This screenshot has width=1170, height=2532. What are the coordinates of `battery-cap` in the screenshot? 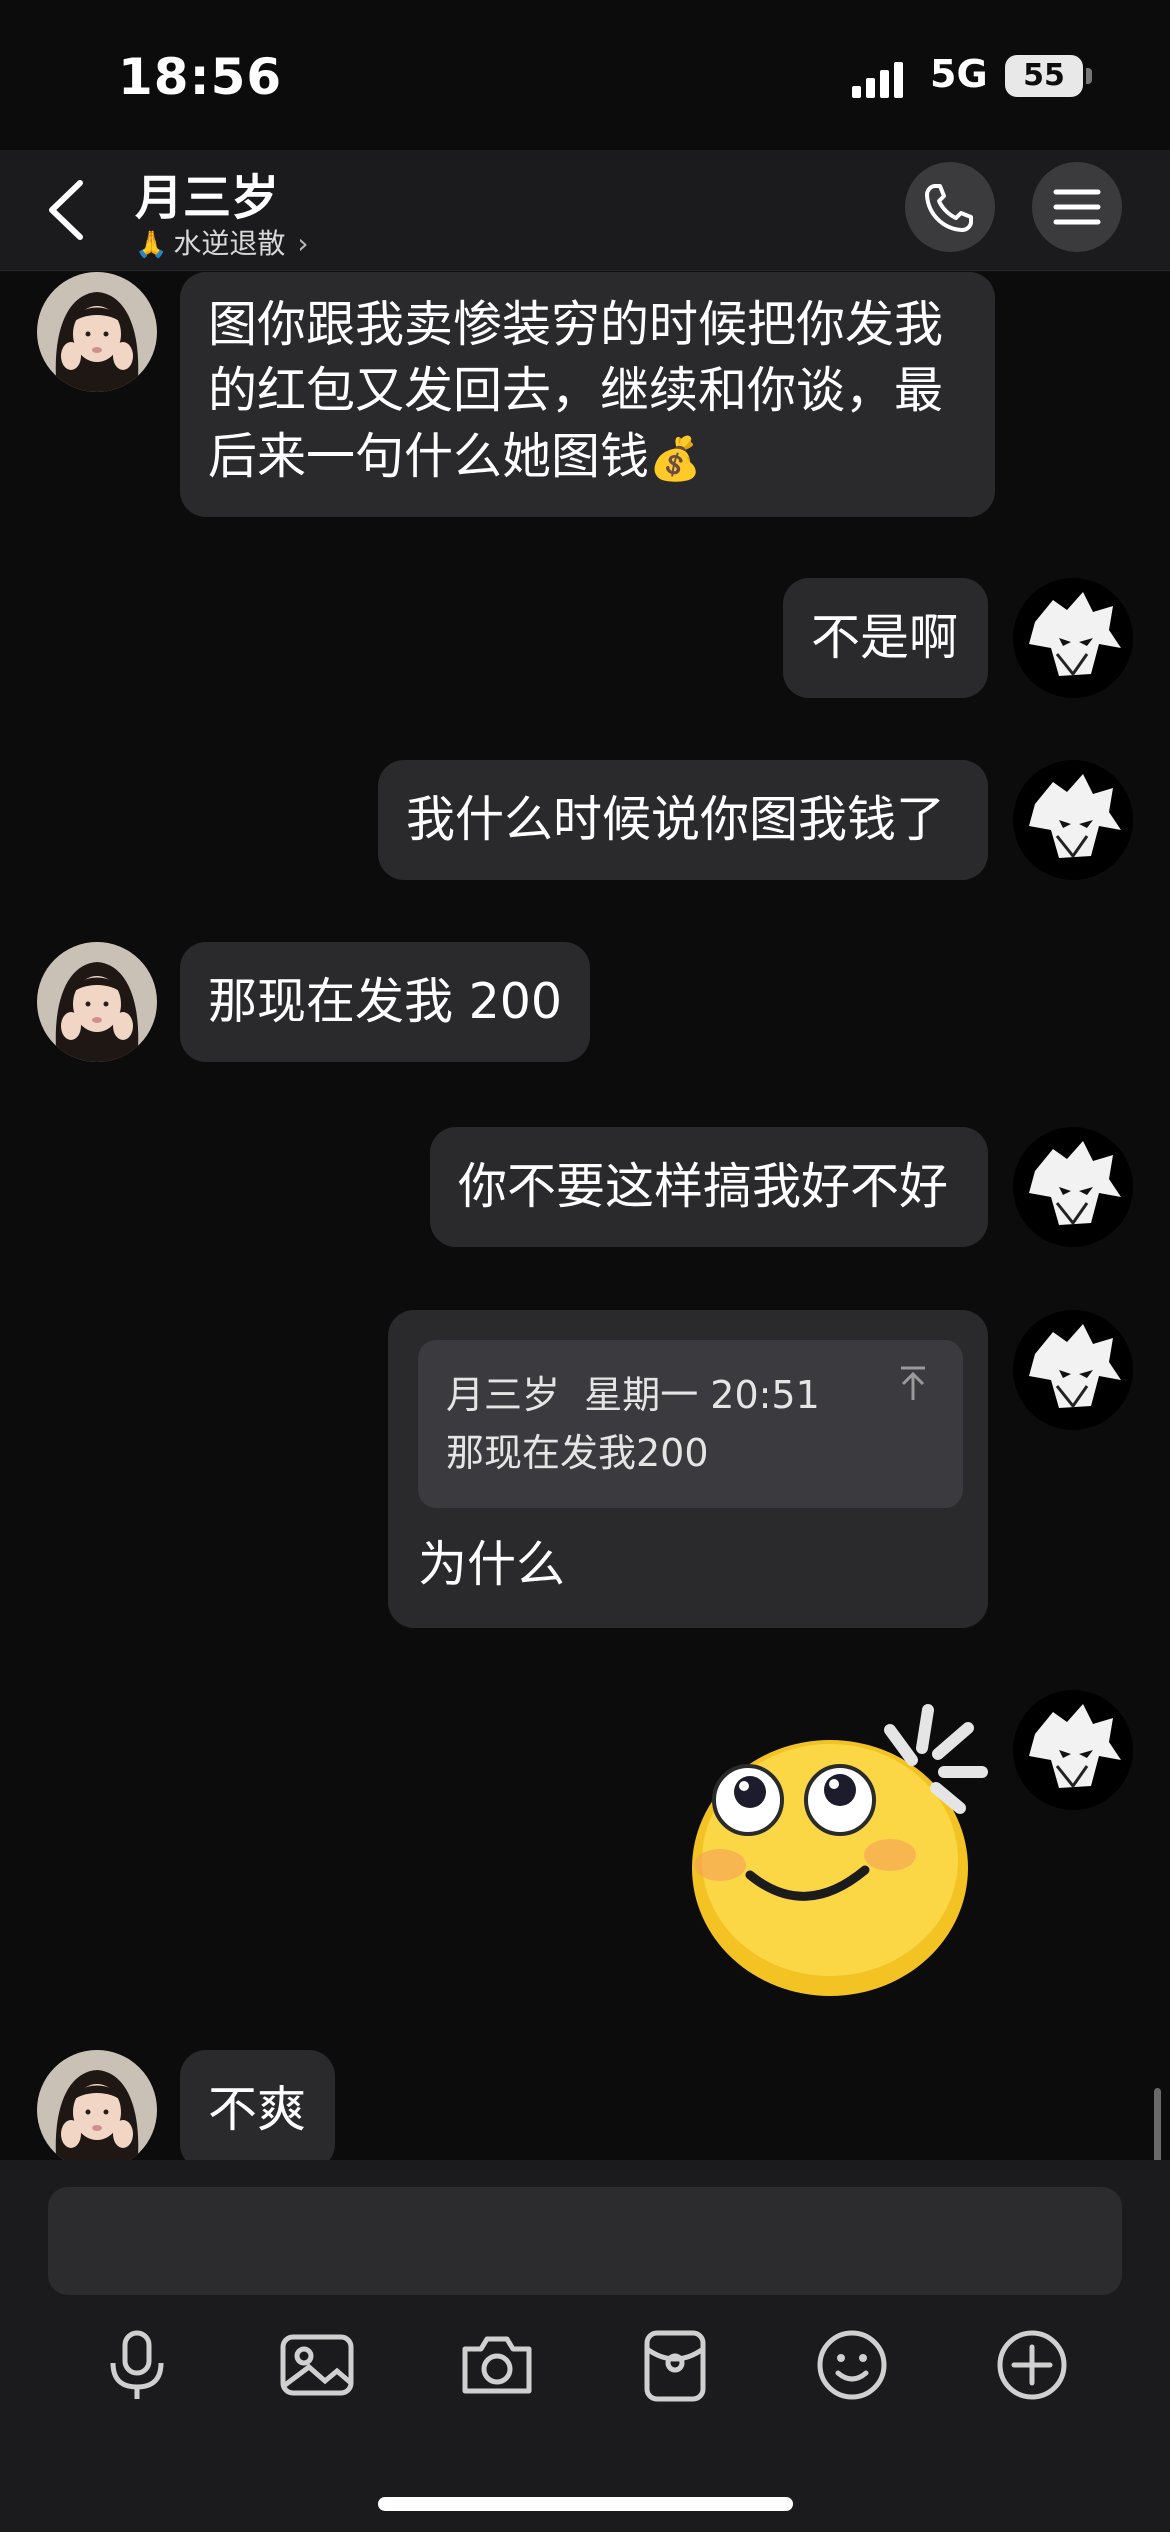 It's located at (1089, 76).